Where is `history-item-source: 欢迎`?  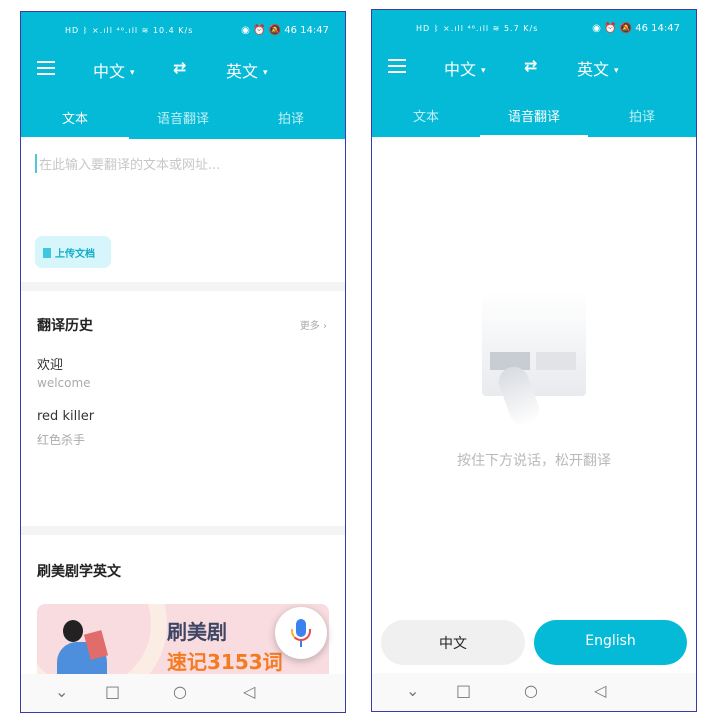 history-item-source: 欢迎 is located at coordinates (50, 363).